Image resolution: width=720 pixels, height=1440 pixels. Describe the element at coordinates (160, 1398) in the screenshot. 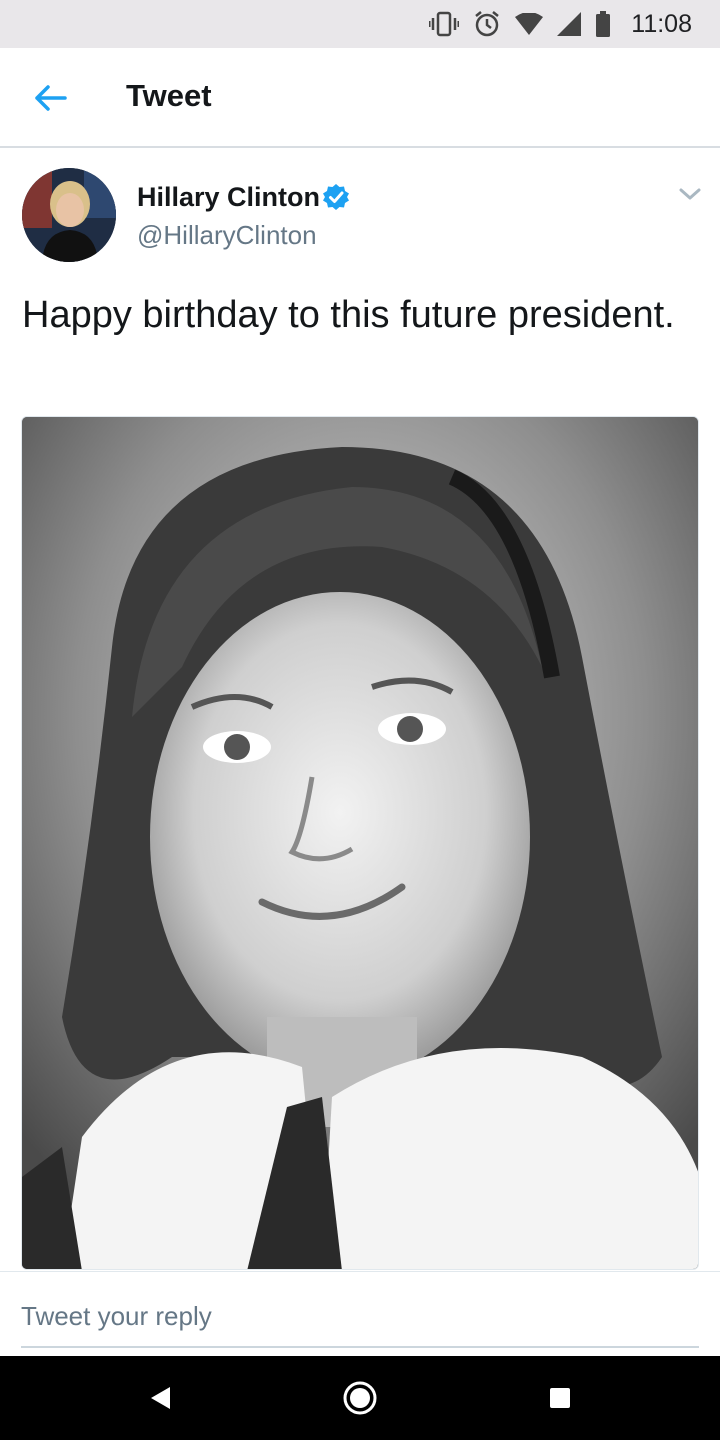

I see `back-triangle-icon` at that location.